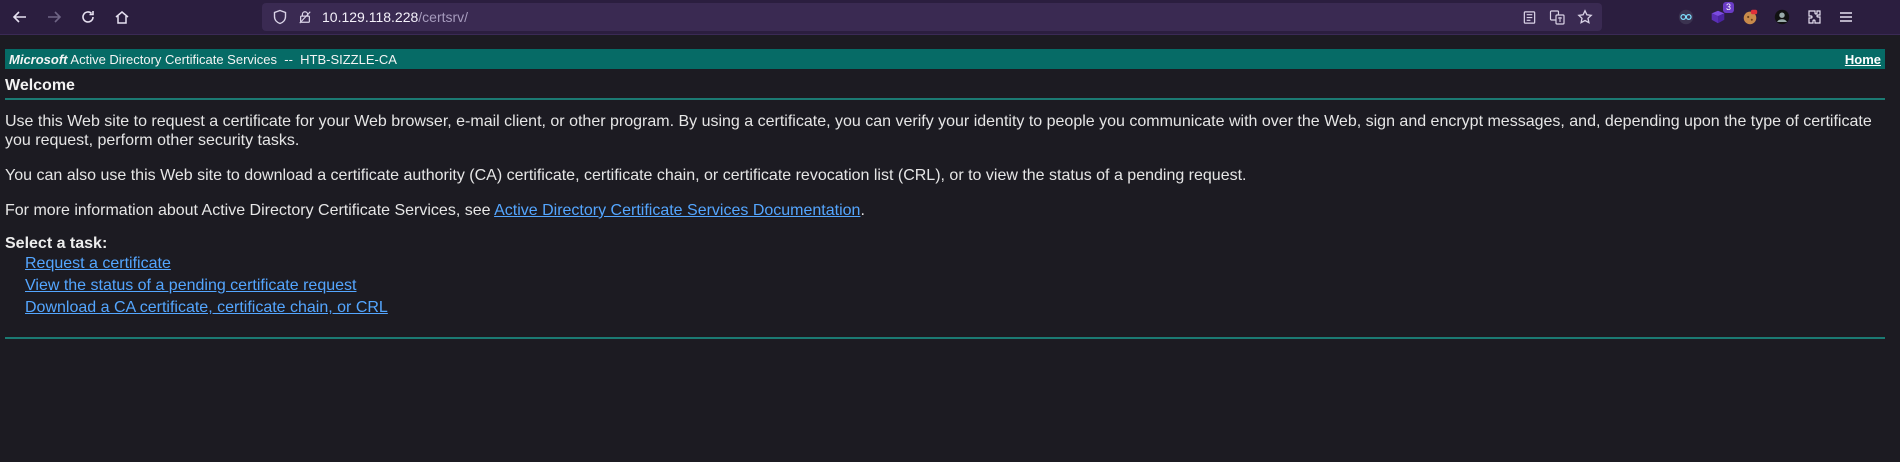 This screenshot has height=462, width=1900. I want to click on reader-view-icon, so click(1529, 17).